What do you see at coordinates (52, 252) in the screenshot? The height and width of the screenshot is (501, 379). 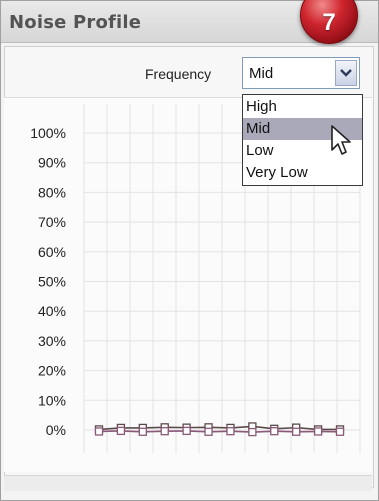 I see `y-tick-label: 60%` at bounding box center [52, 252].